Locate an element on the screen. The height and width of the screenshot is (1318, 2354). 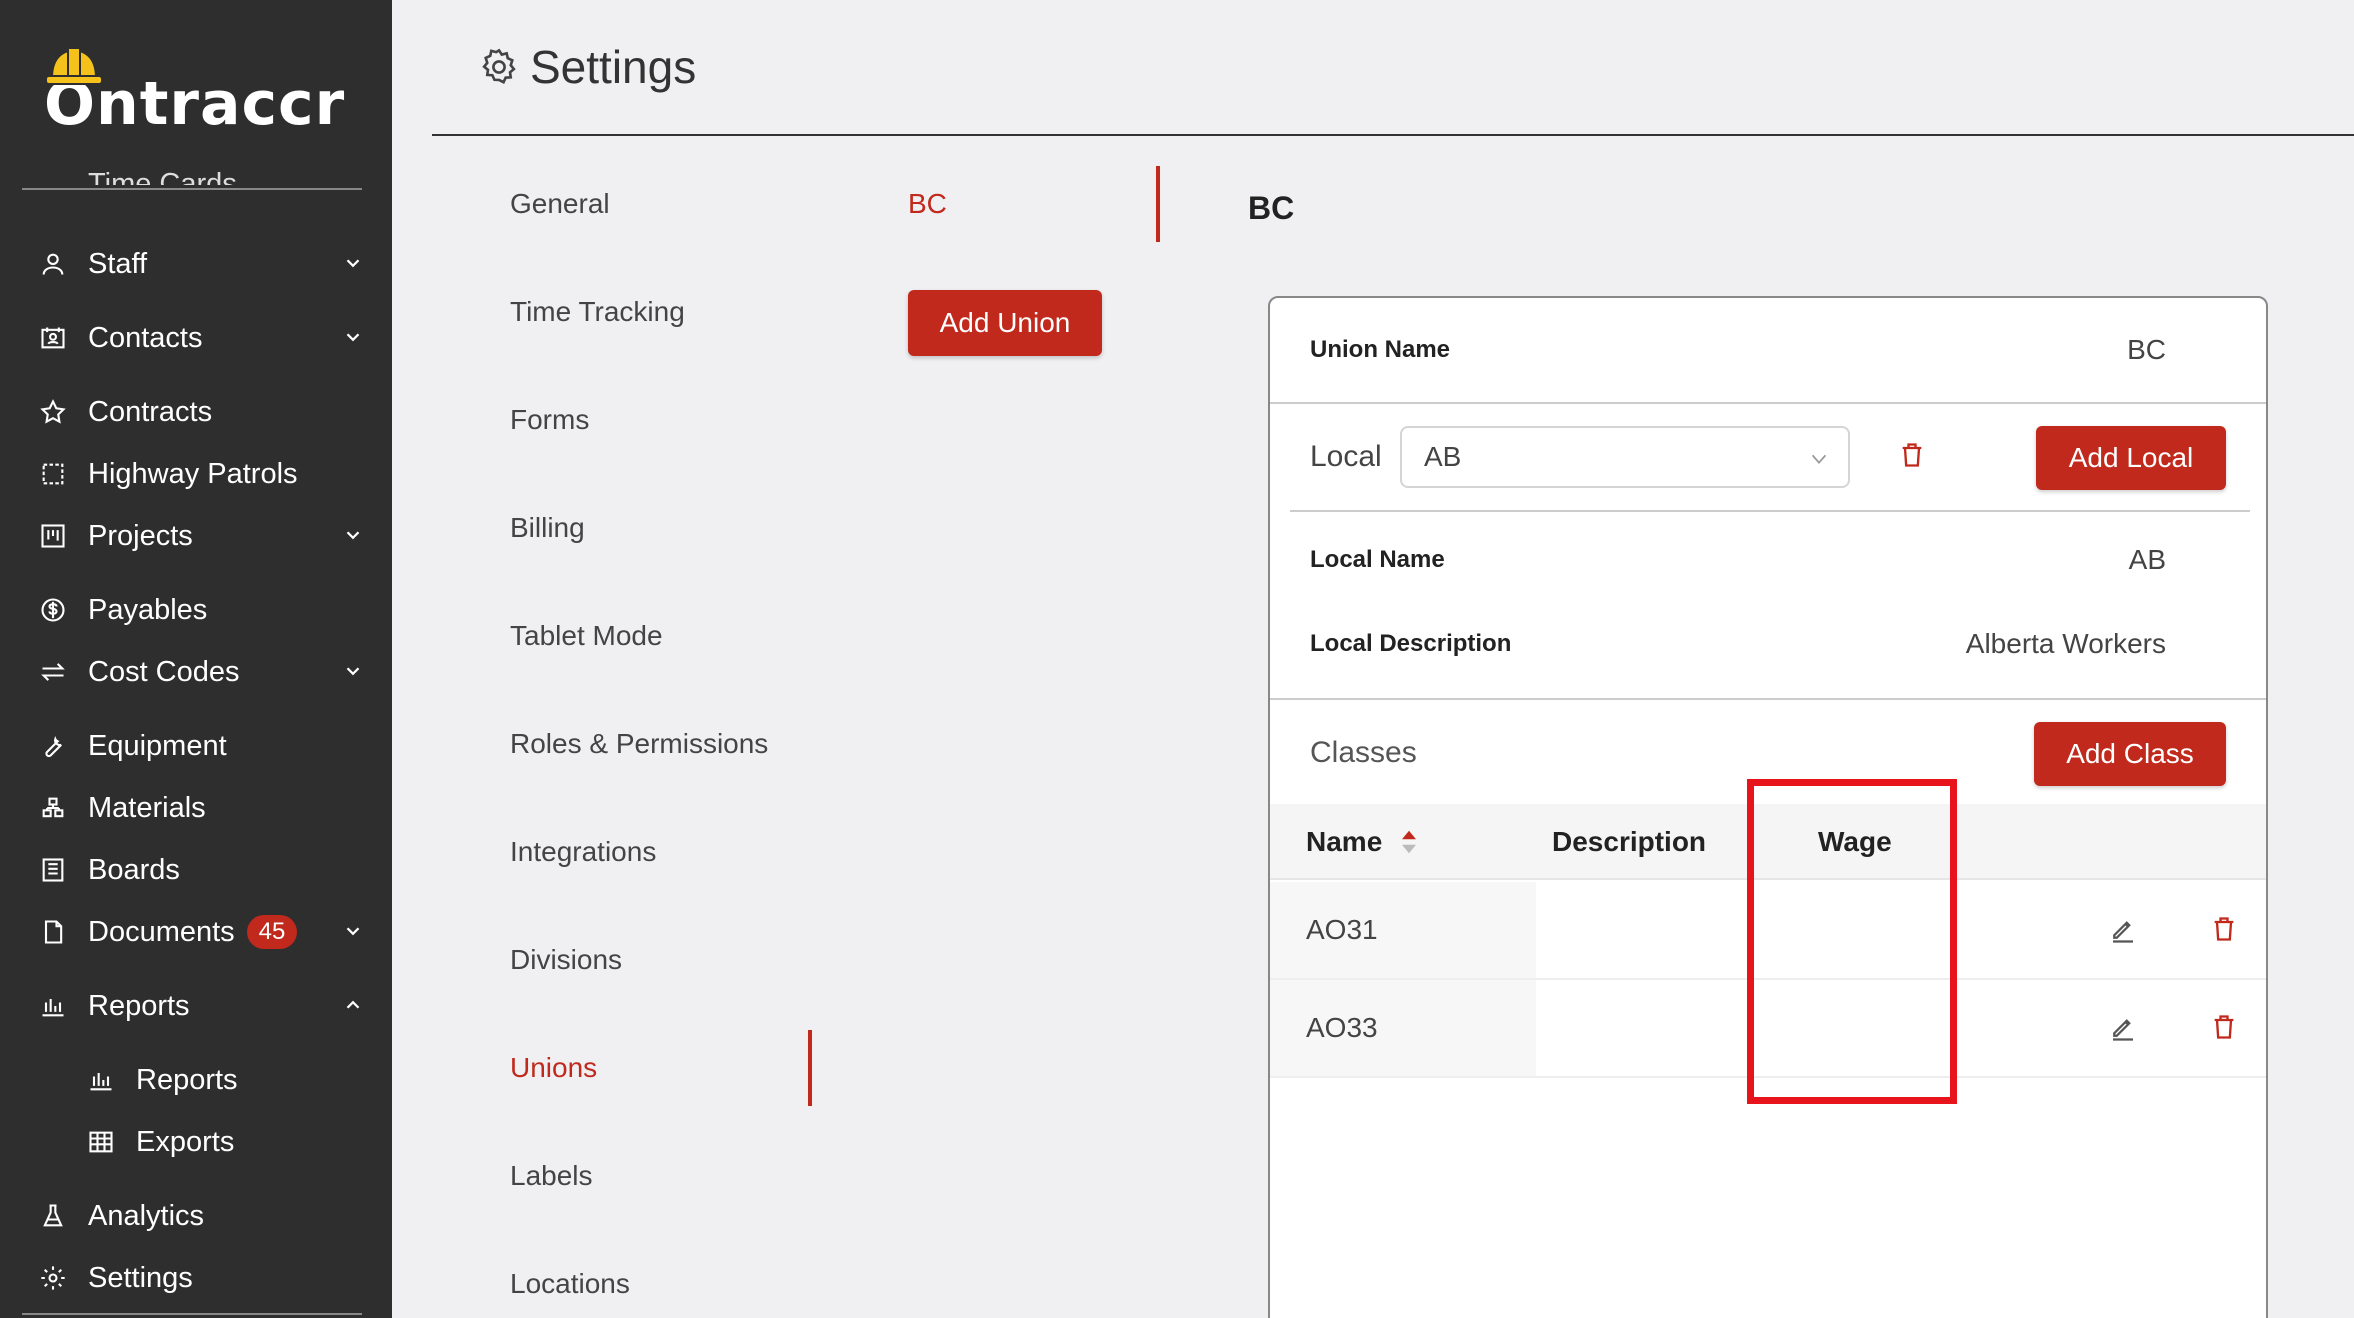
sidebar-item-highway-patrols: Highway Patrols is located at coordinates (201, 474).